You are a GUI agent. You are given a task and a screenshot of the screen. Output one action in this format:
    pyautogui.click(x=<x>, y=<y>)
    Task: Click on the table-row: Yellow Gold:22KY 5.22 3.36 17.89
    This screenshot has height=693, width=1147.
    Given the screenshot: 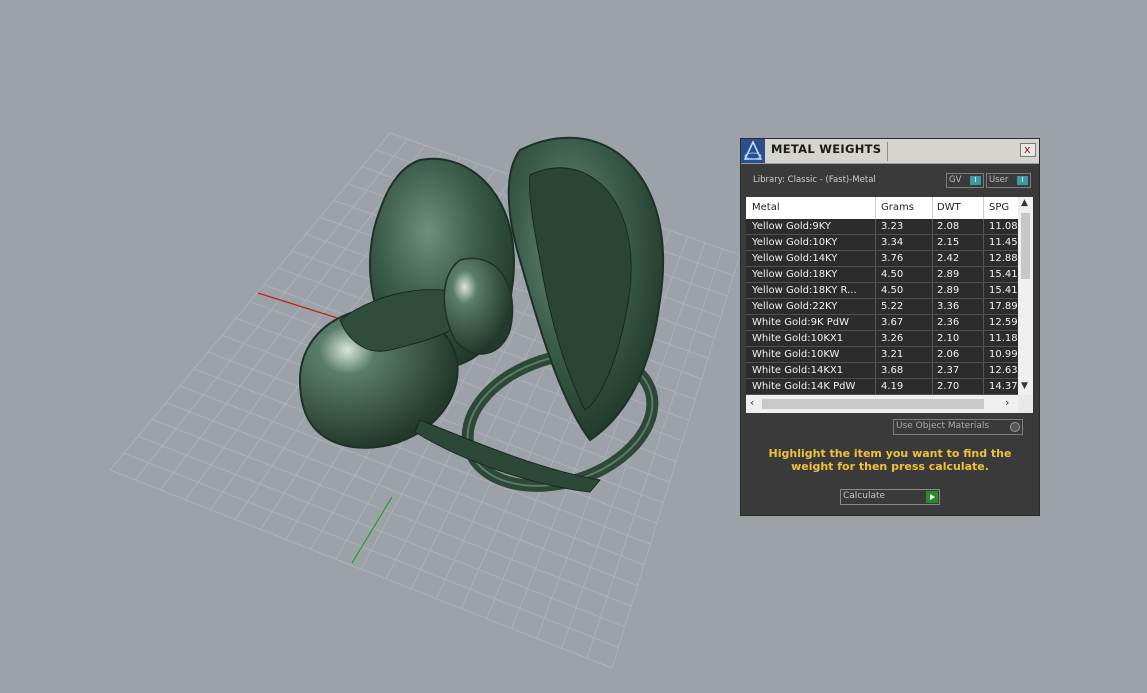 What is the action you would take?
    pyautogui.click(x=882, y=307)
    